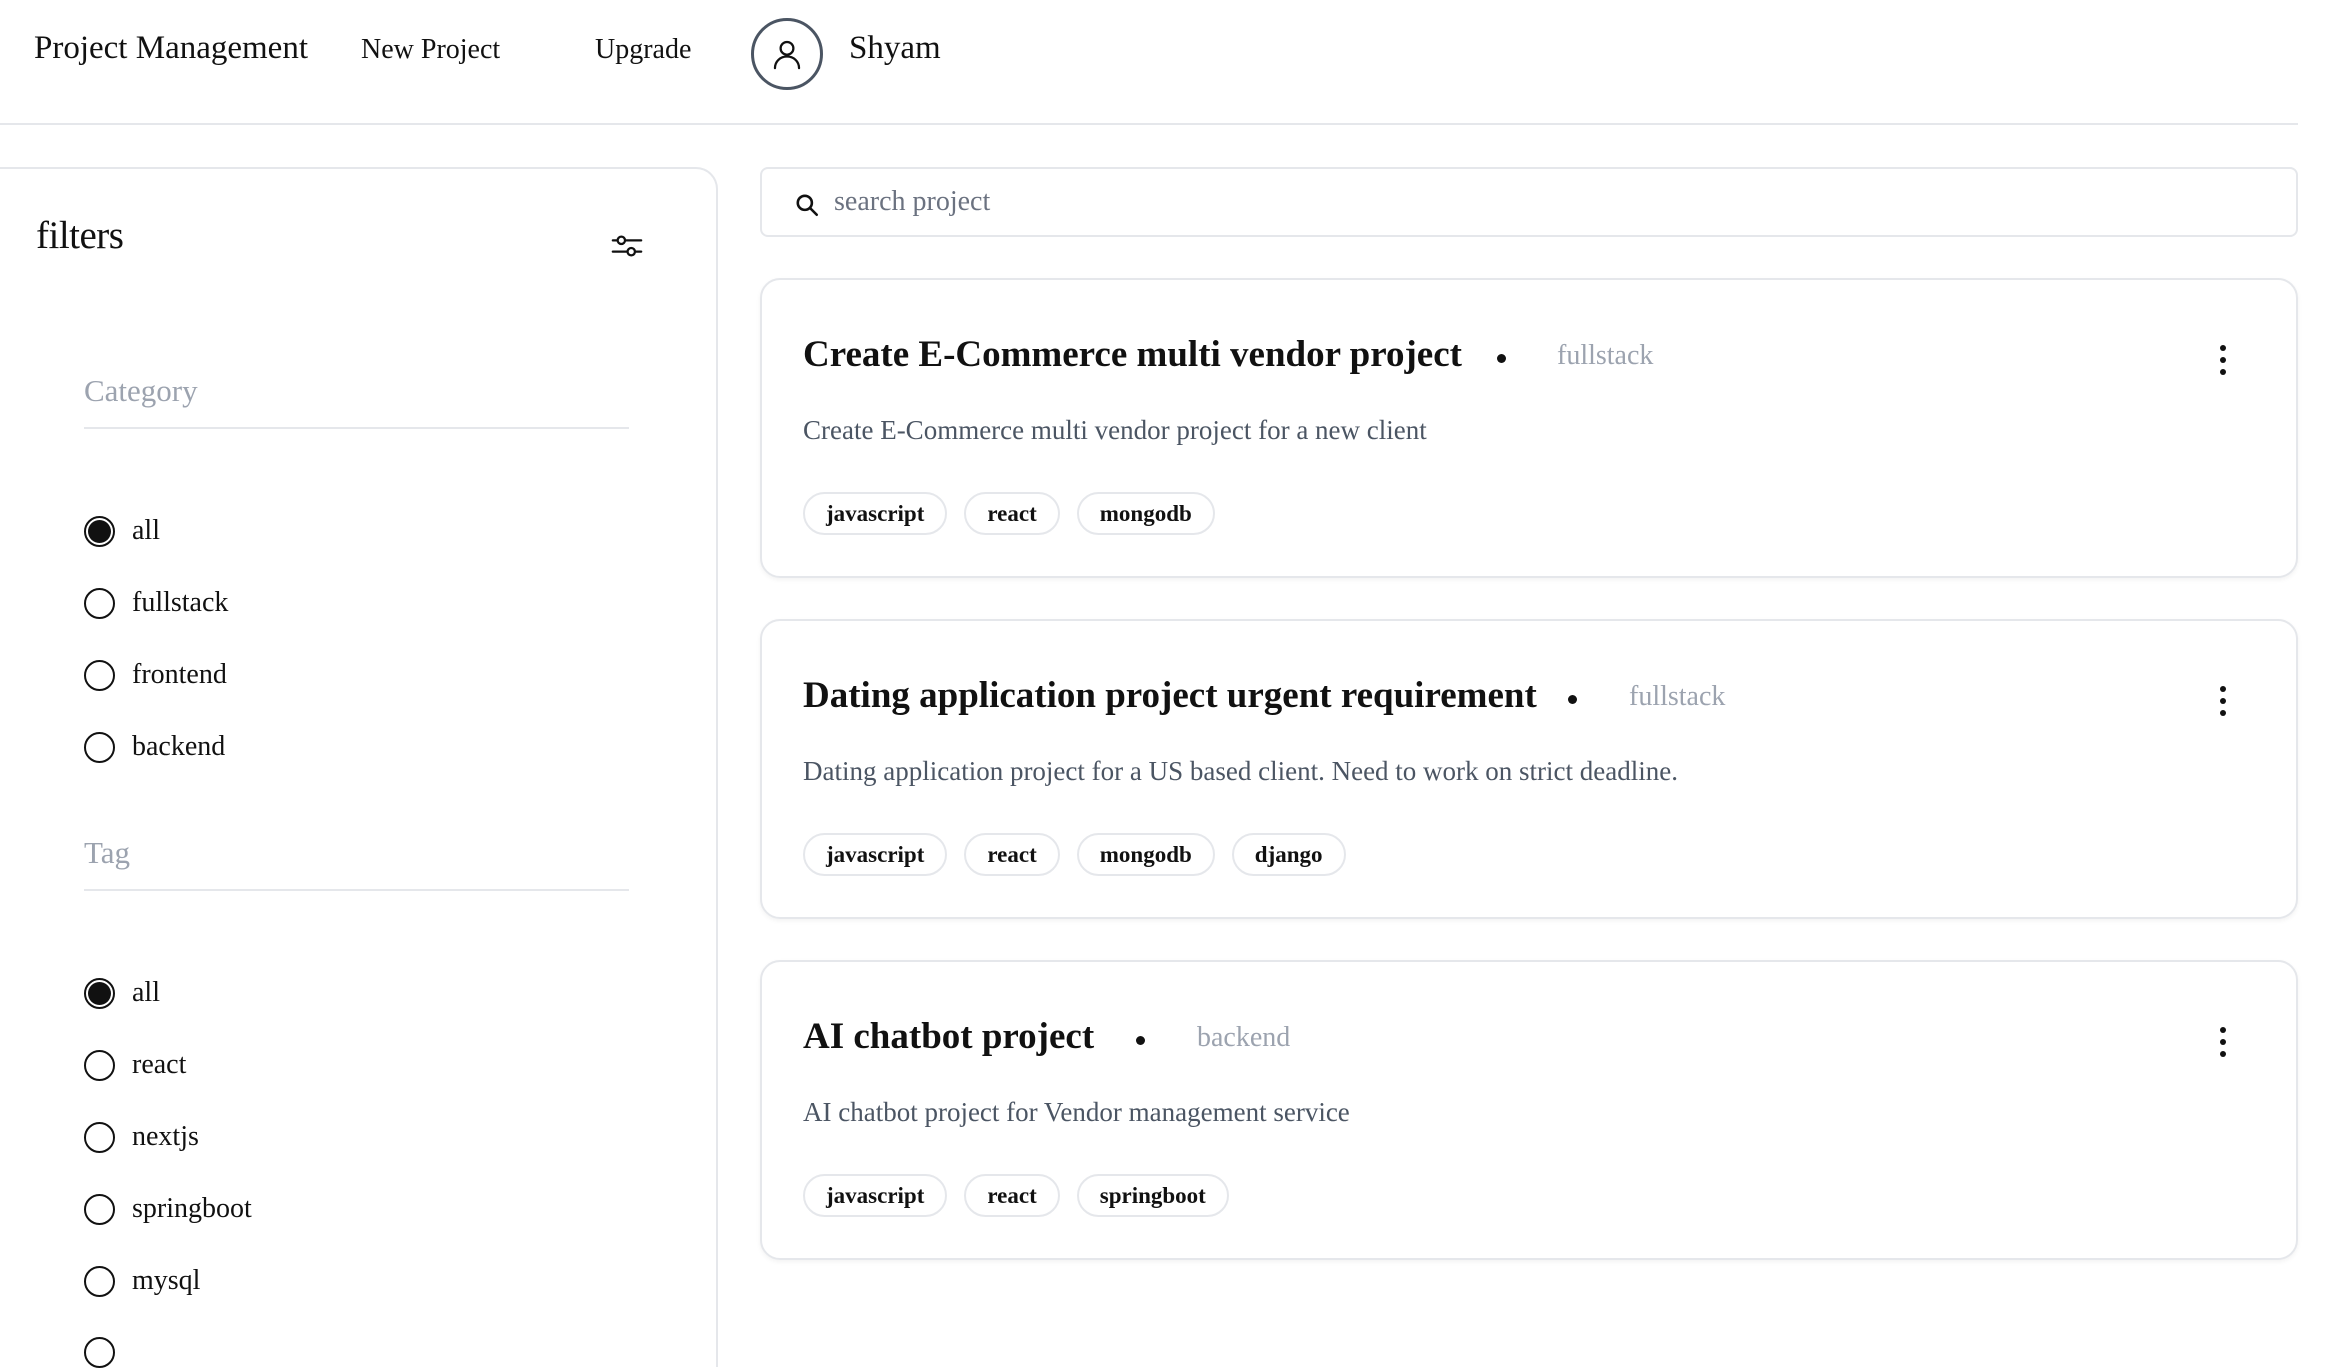 The height and width of the screenshot is (1368, 2348). I want to click on tag-option-react: react, so click(135, 1065).